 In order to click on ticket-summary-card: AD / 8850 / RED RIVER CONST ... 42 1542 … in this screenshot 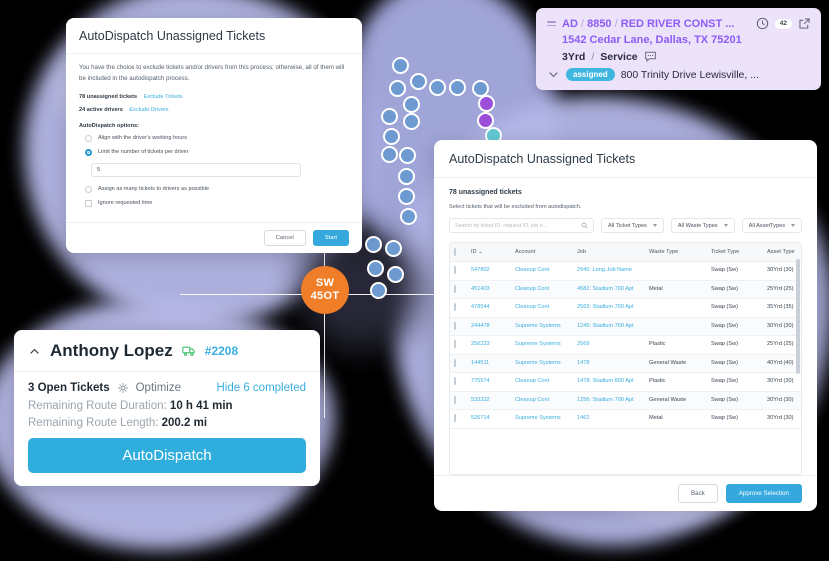, I will do `click(678, 49)`.